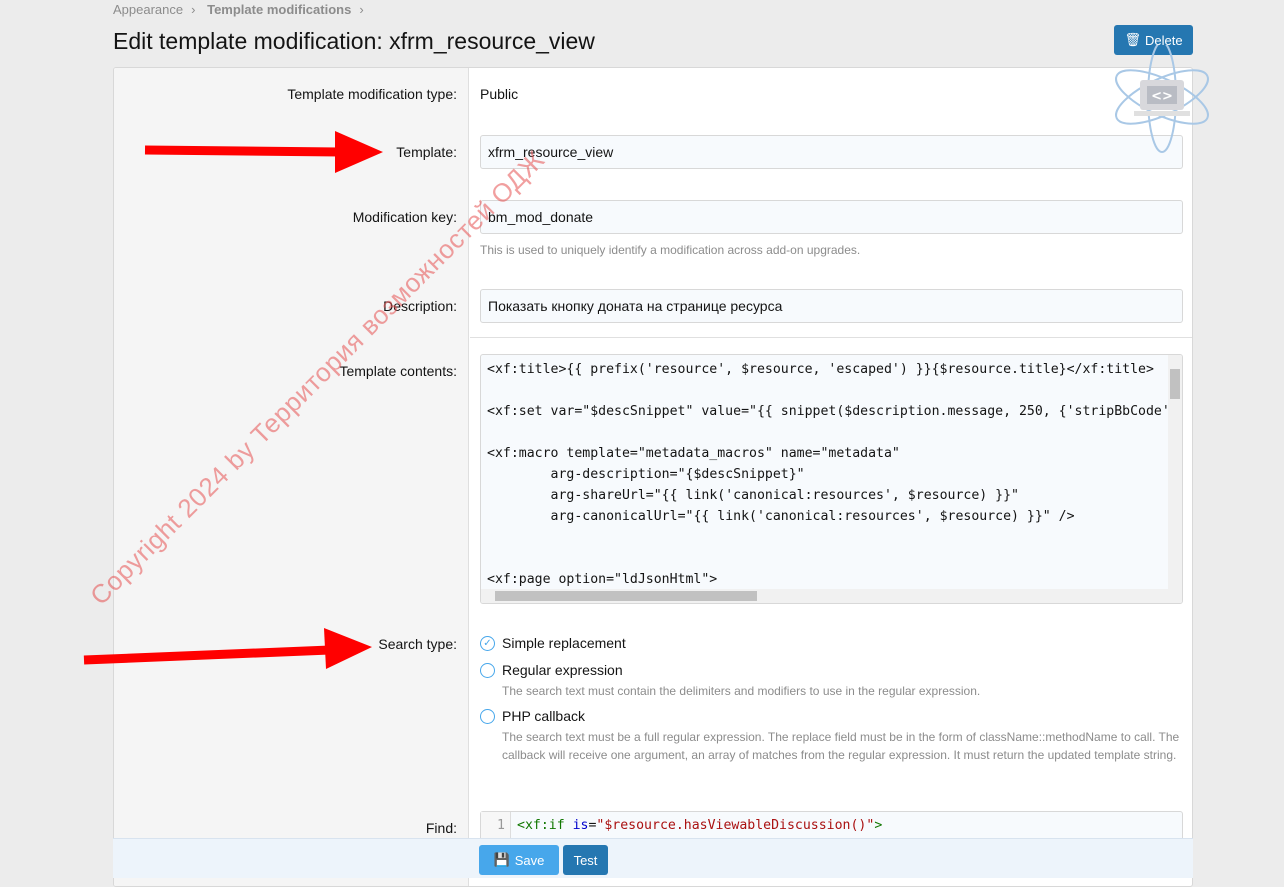 This screenshot has height=887, width=1284. Describe the element at coordinates (580, 825) in the screenshot. I see `code-attribute: is` at that location.